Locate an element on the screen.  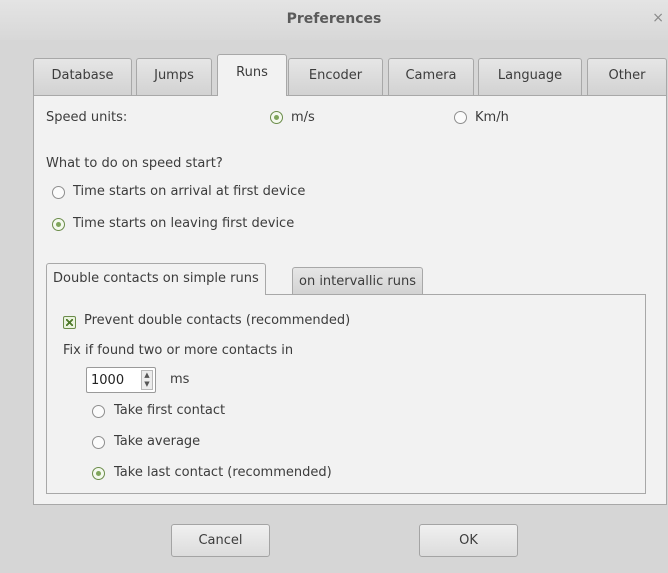
subtab-intervallic-runs: on intervallic runs is located at coordinates (357, 281).